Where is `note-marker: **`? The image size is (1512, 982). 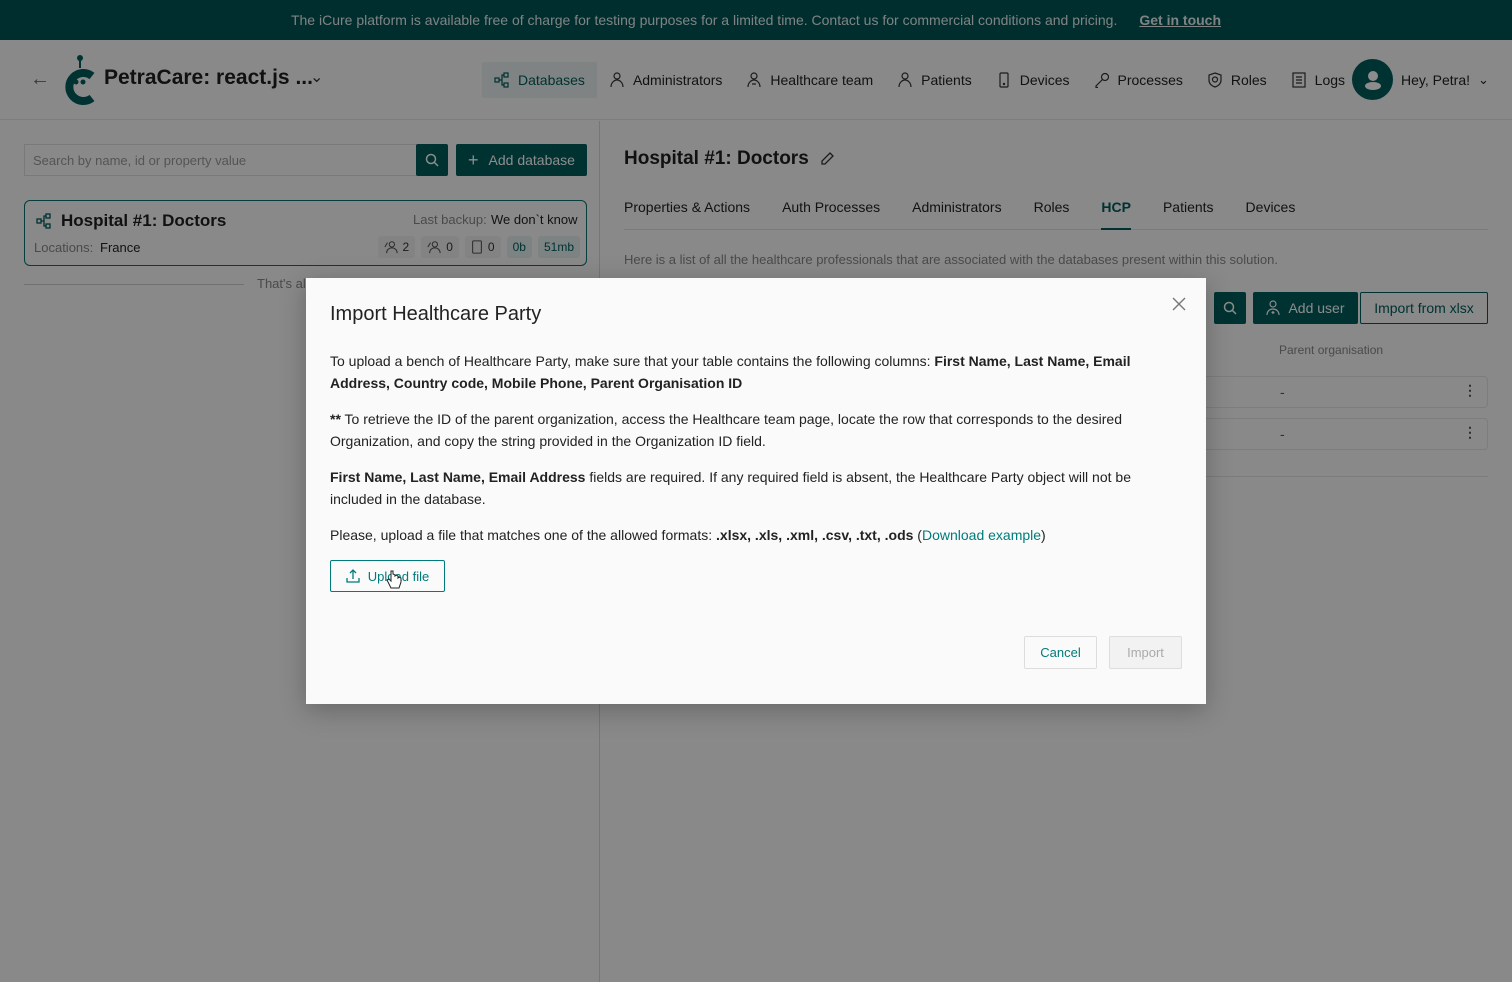
note-marker: ** is located at coordinates (335, 419).